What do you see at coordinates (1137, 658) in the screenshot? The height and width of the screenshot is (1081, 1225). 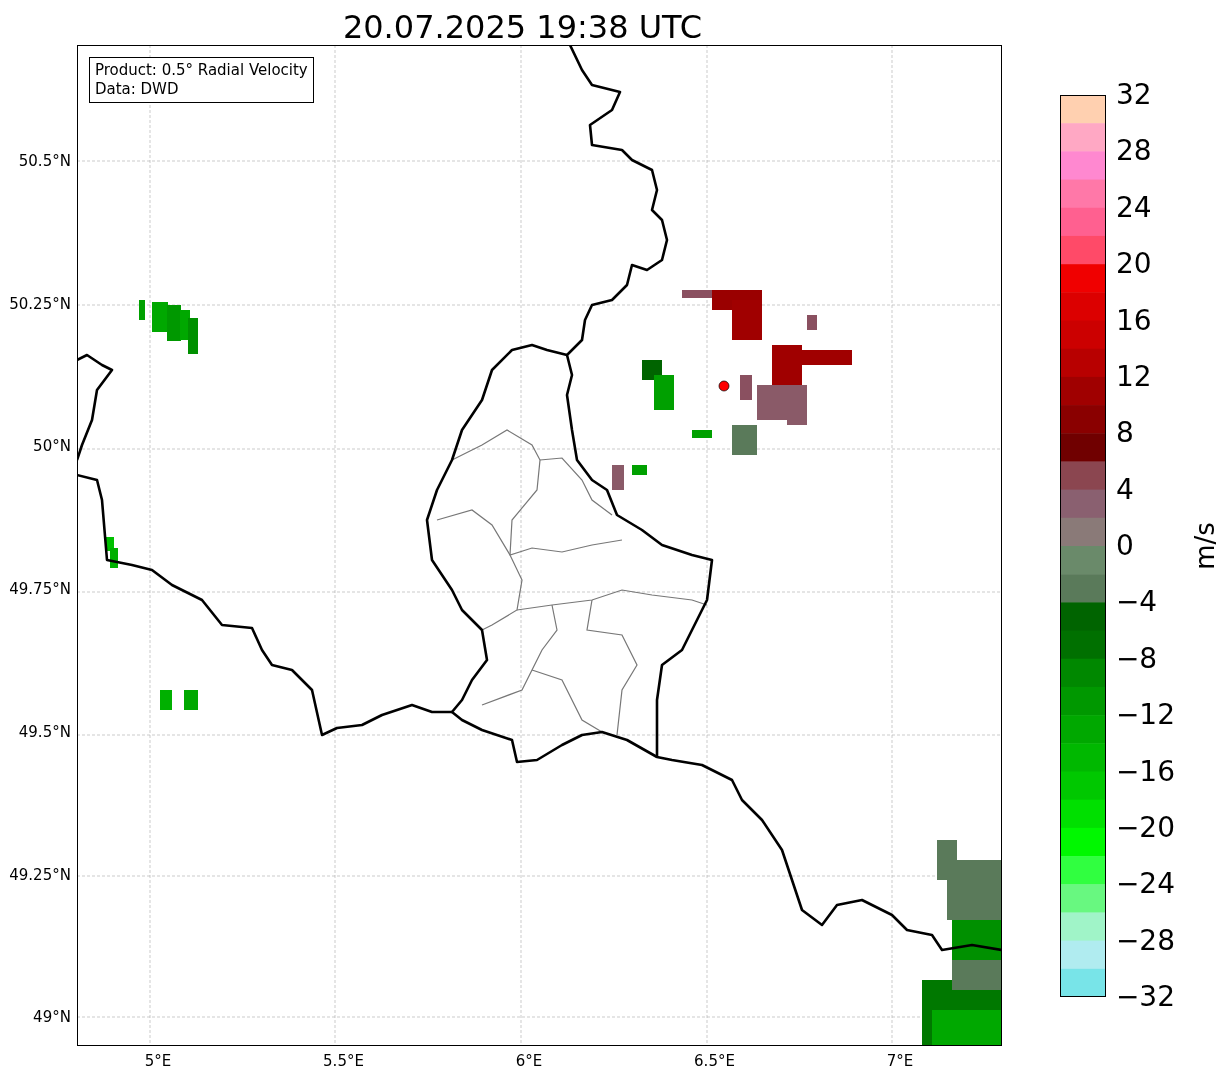 I see `scale-label: −8` at bounding box center [1137, 658].